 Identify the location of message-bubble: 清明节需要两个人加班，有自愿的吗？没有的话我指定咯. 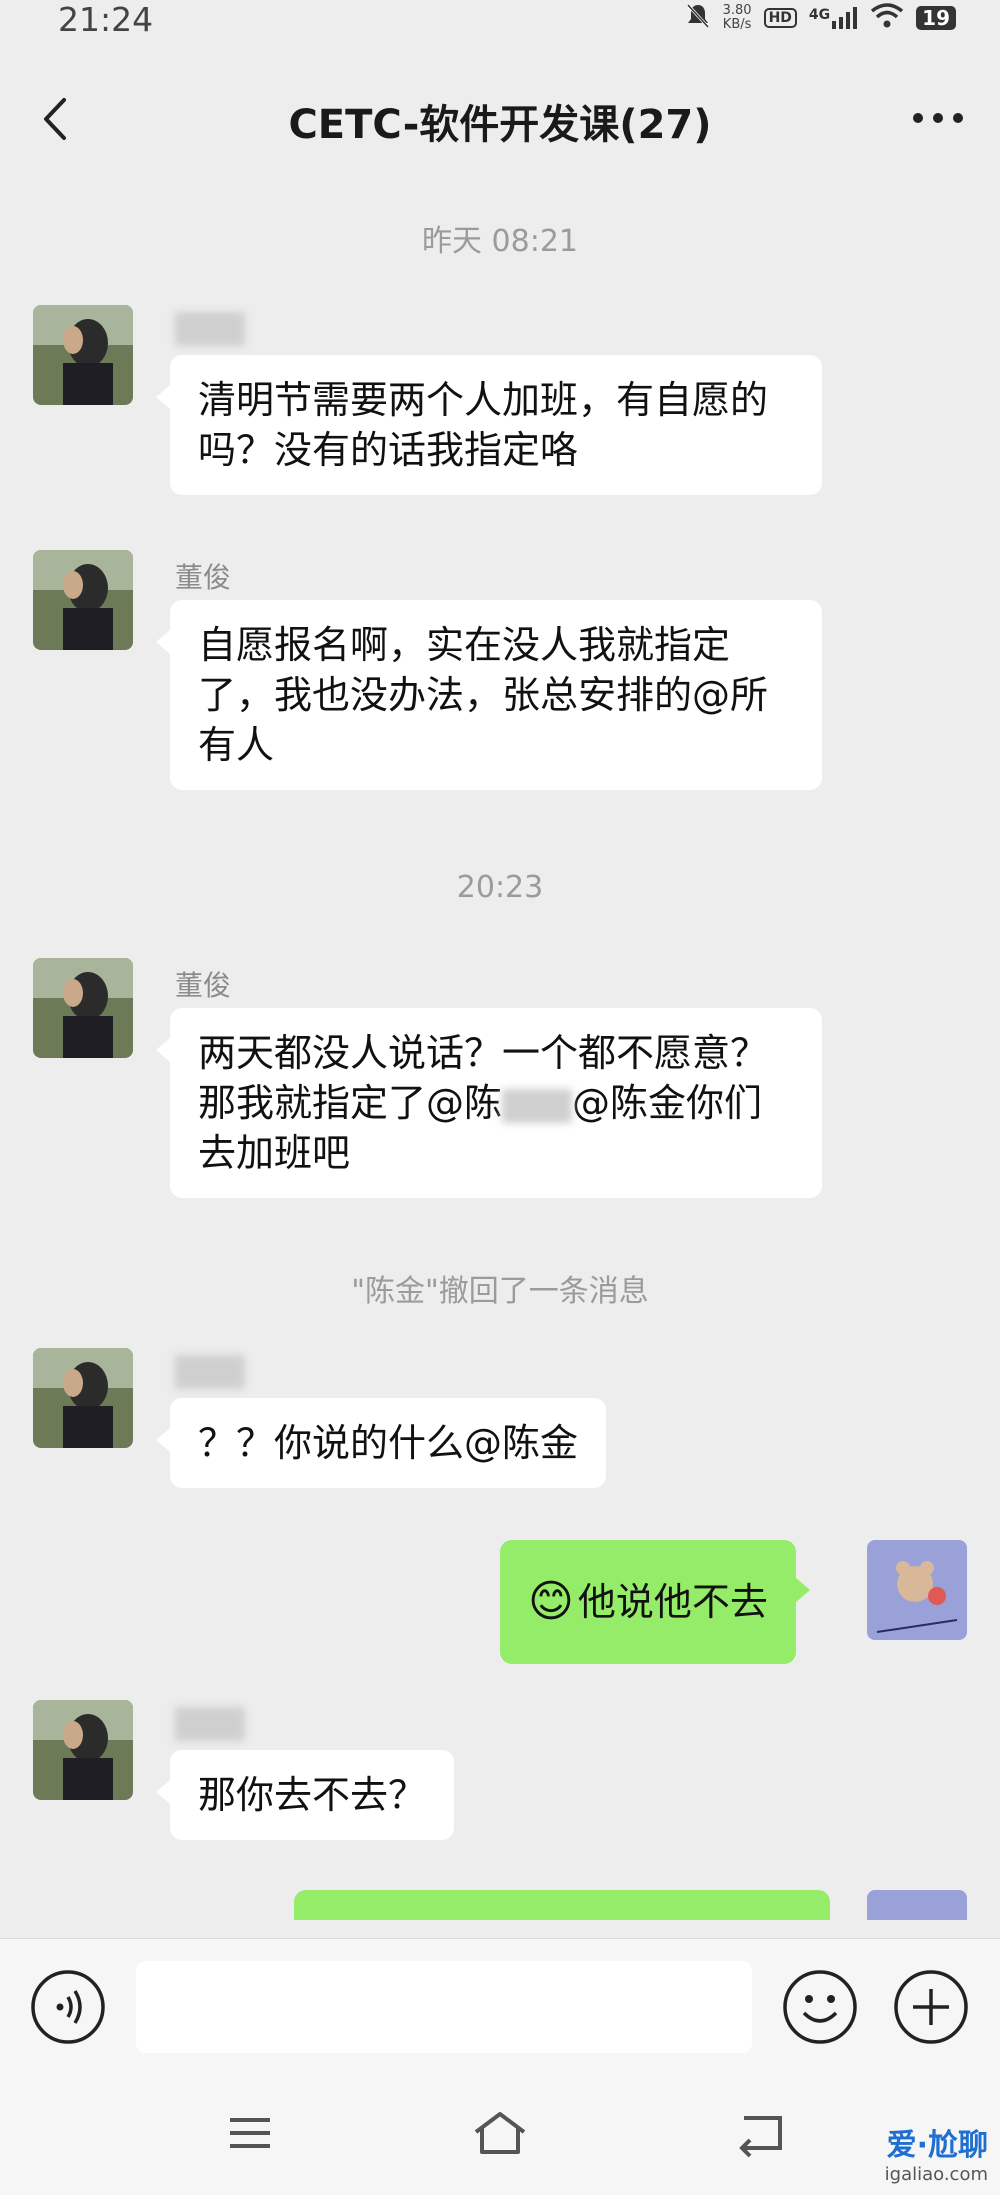
(489, 425).